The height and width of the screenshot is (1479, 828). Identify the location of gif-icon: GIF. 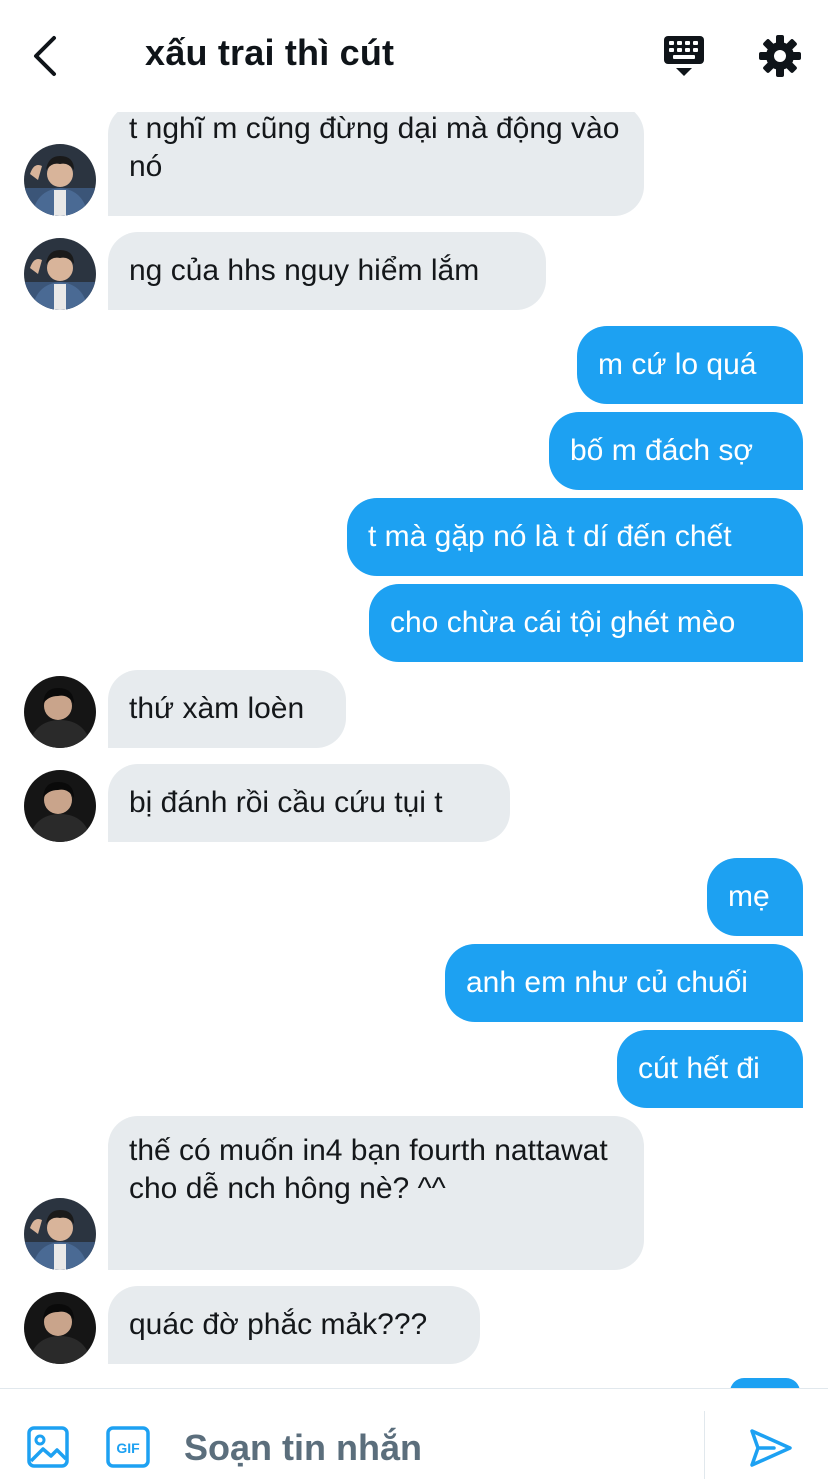
(128, 1447).